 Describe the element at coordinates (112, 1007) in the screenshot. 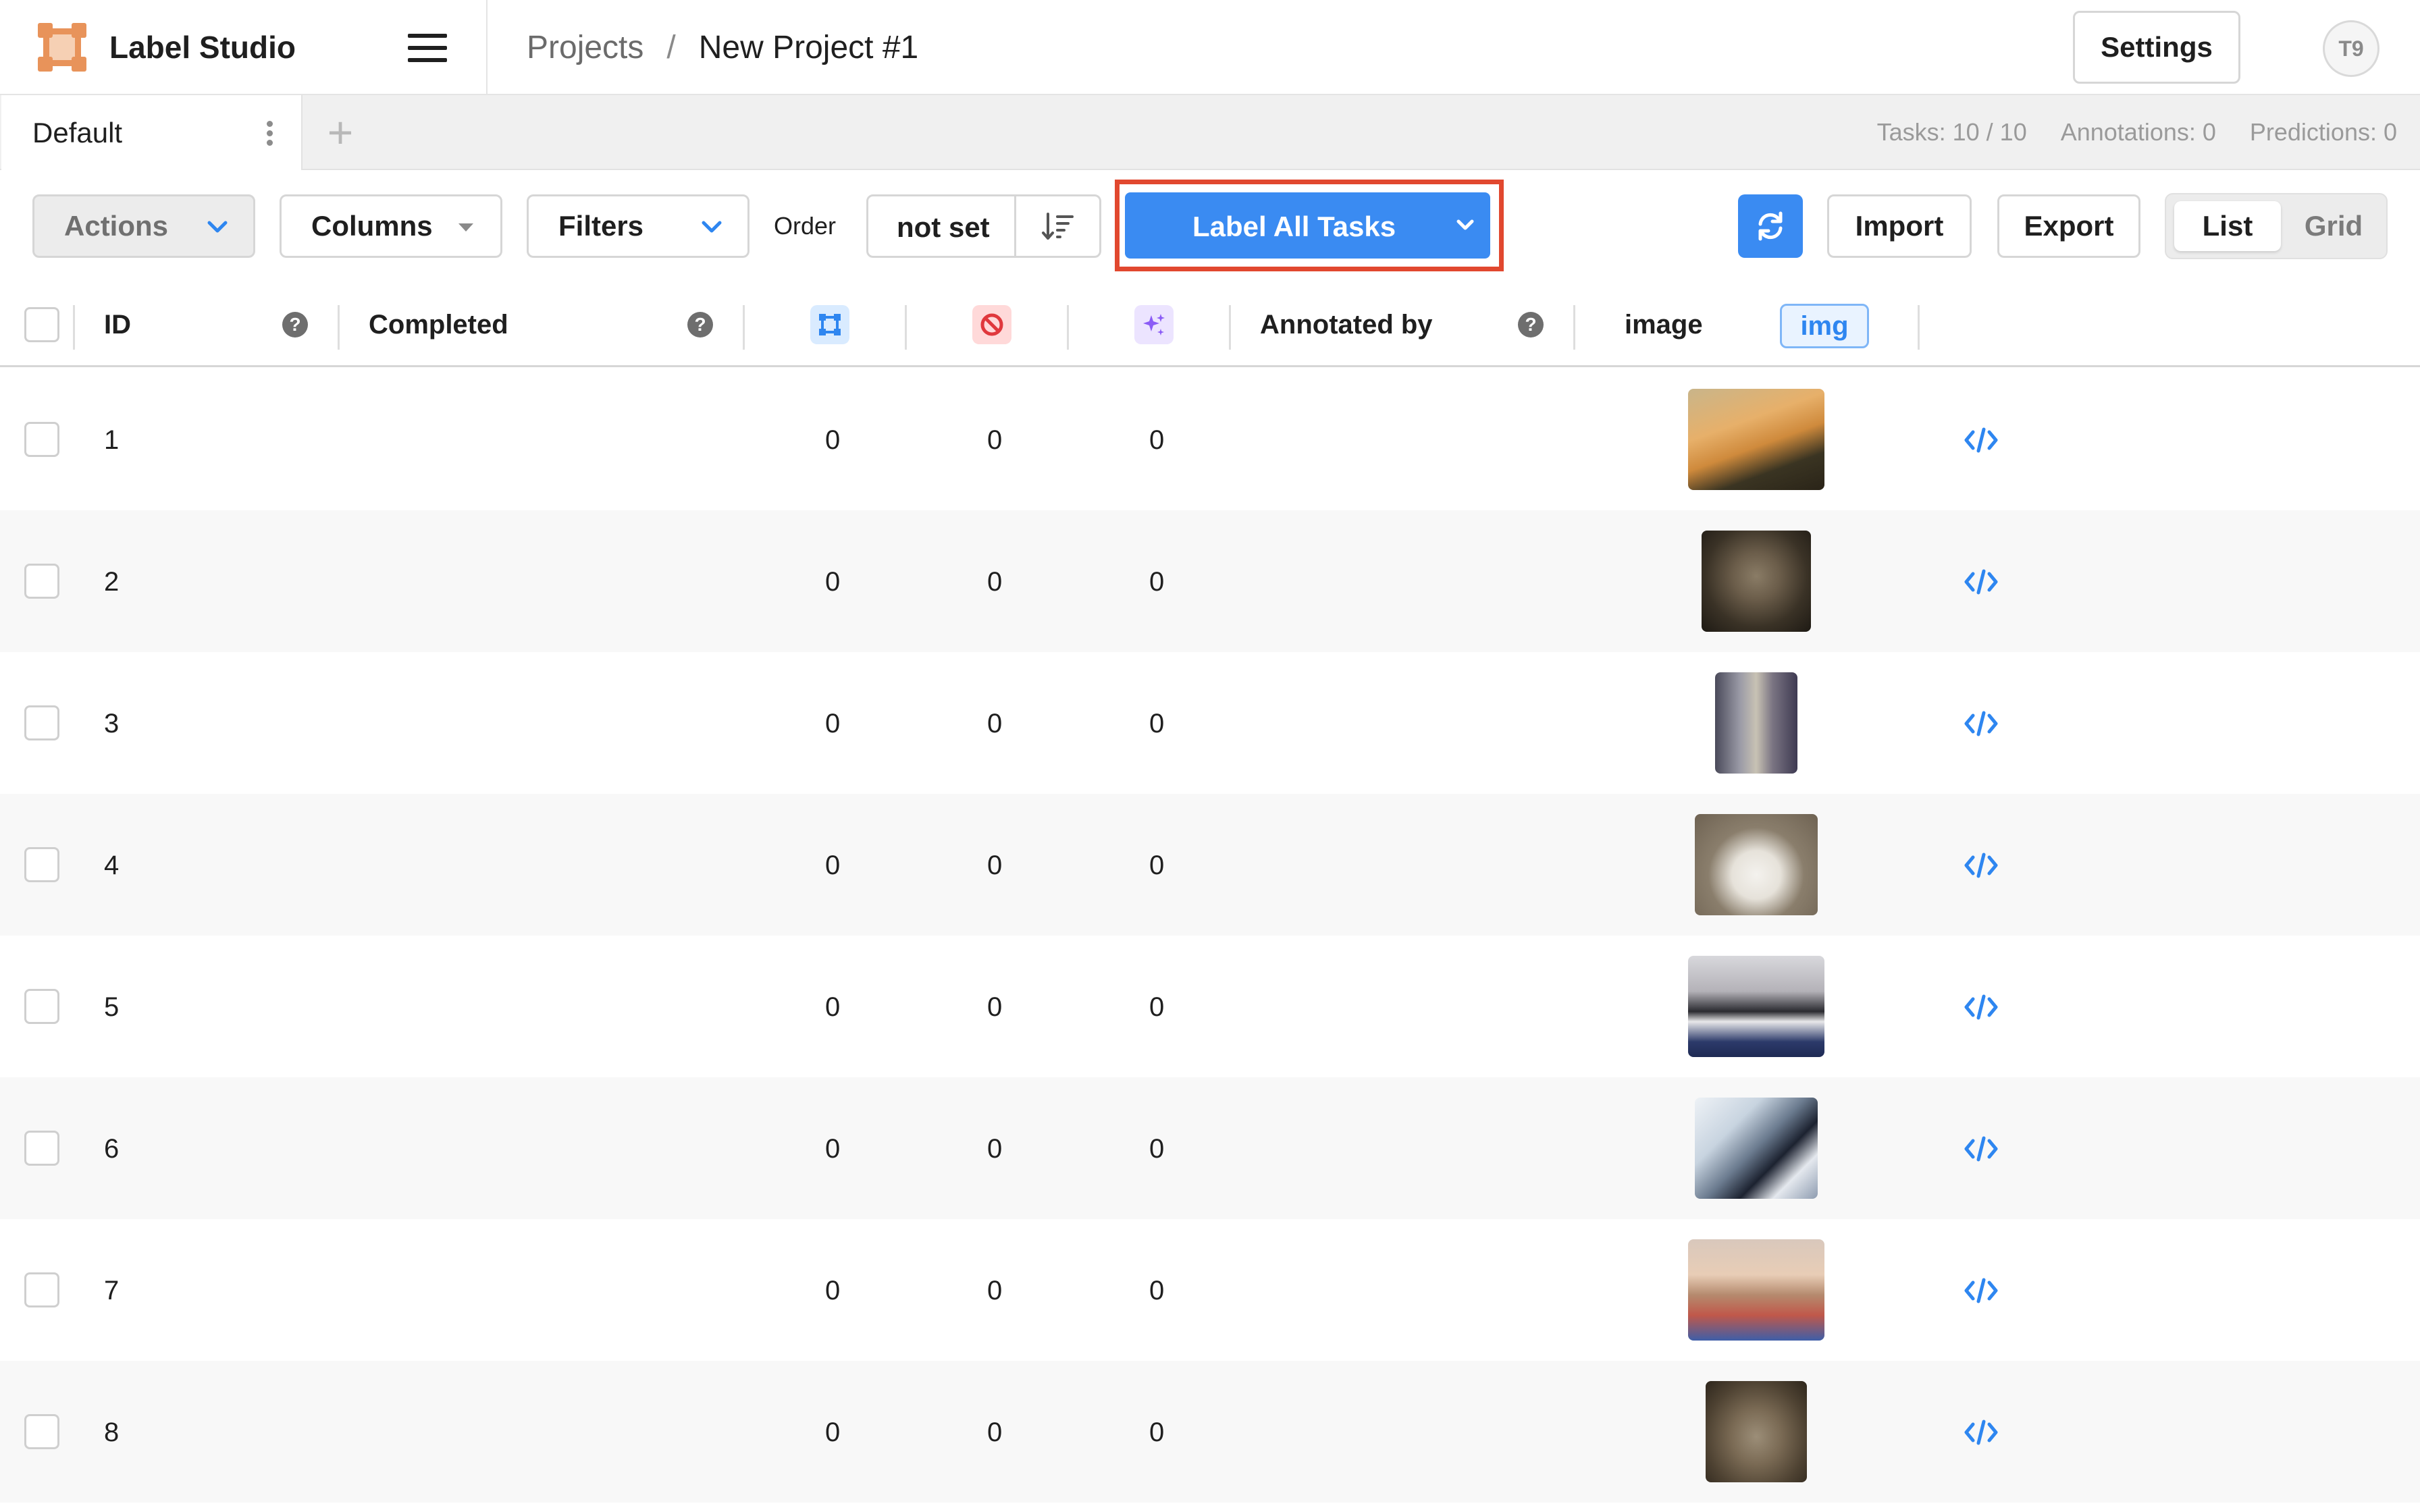

I see `task-id: 5` at that location.